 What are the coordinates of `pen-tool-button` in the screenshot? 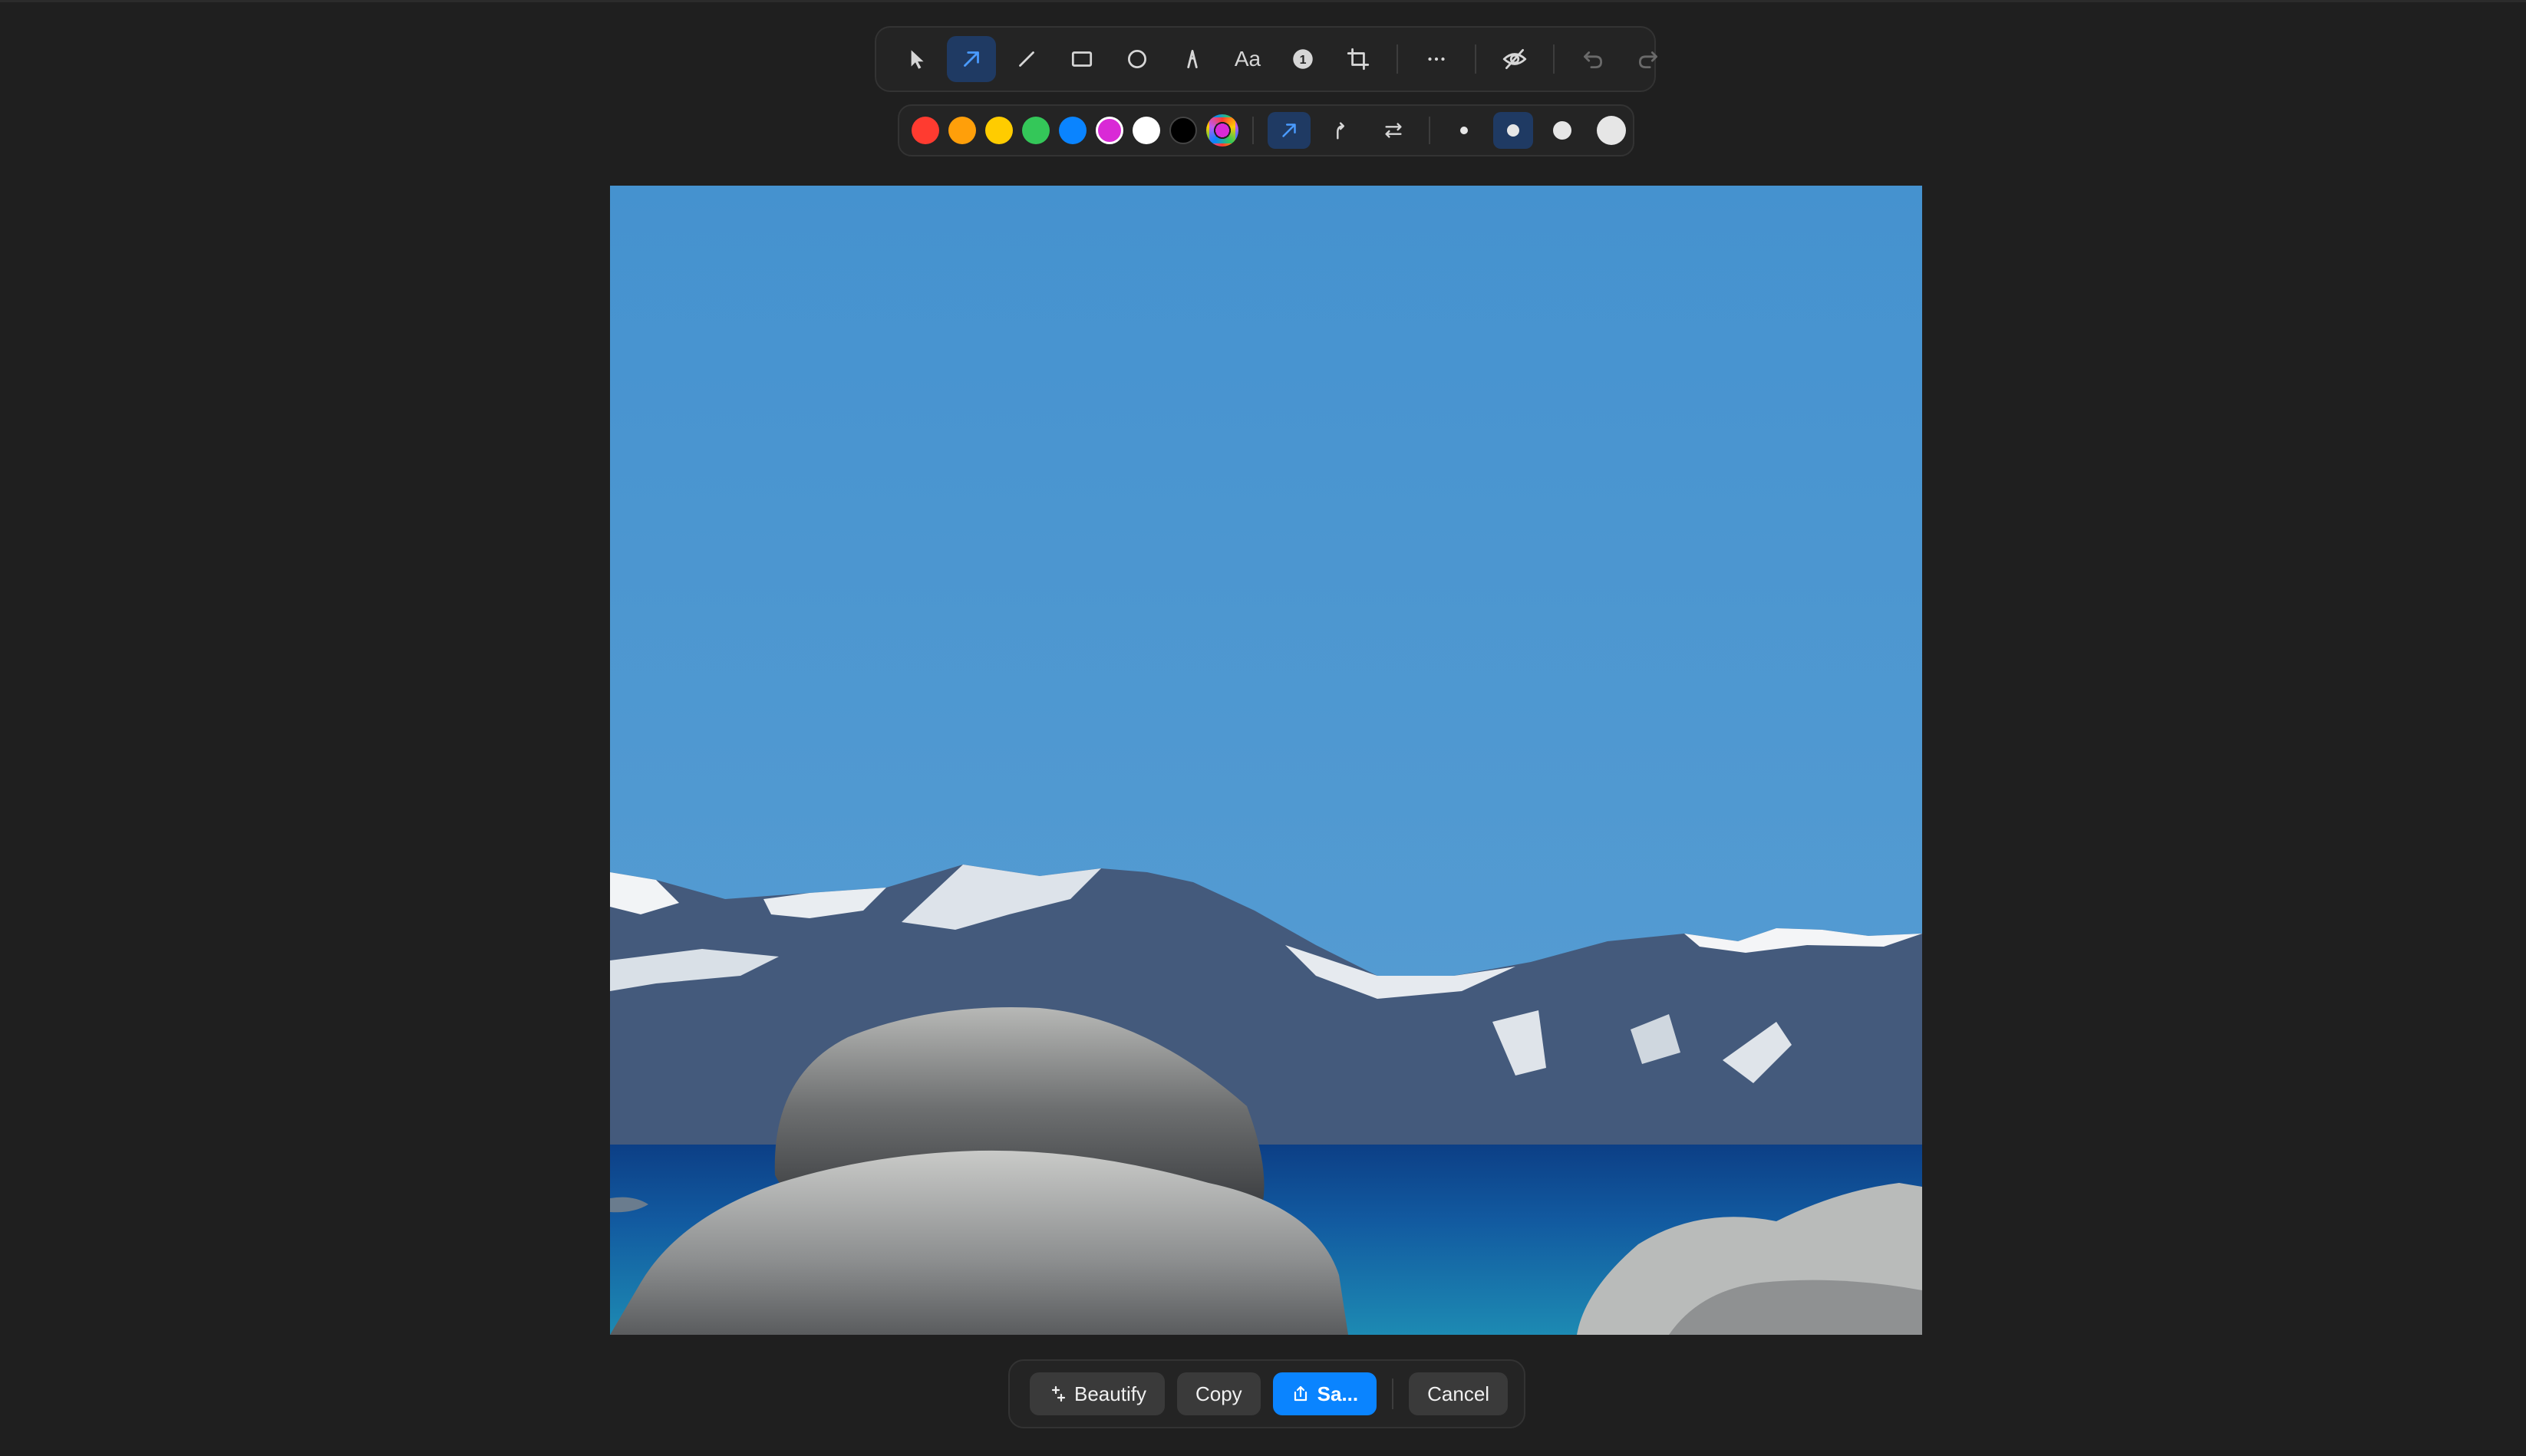 It's located at (1192, 59).